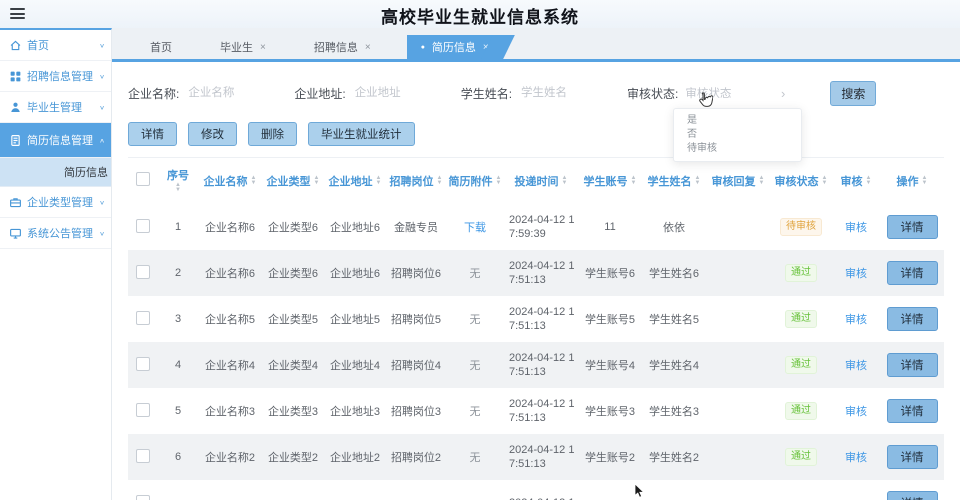 The height and width of the screenshot is (500, 960). What do you see at coordinates (536, 490) in the screenshot?
I see `table-row: 2024-04-12 1 详情` at bounding box center [536, 490].